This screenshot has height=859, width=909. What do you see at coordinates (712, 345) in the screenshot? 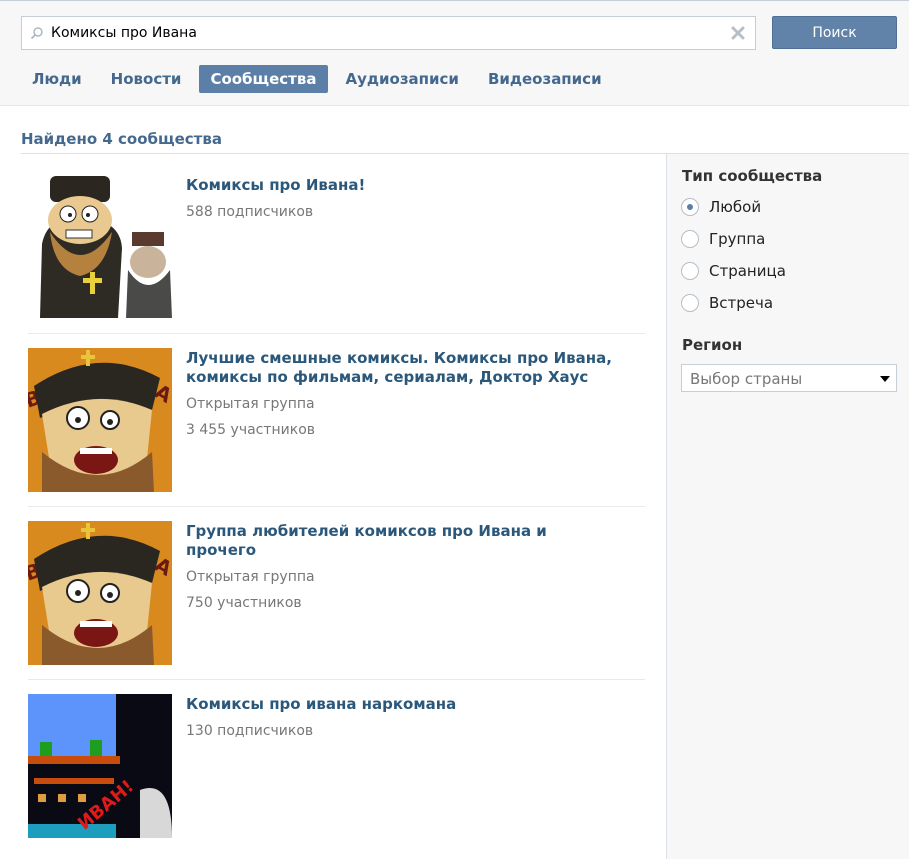
I see `region-heading: Регион` at bounding box center [712, 345].